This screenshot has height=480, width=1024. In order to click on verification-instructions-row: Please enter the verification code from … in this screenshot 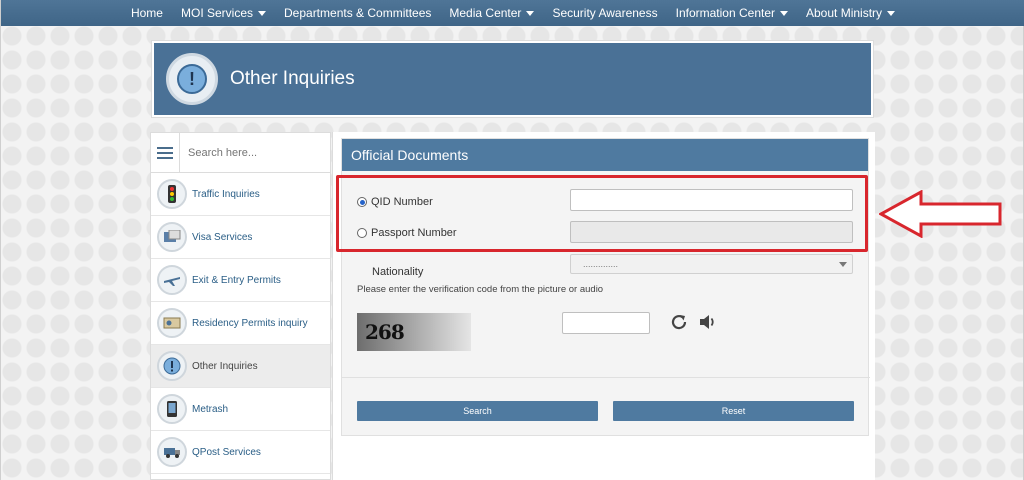, I will do `click(480, 289)`.